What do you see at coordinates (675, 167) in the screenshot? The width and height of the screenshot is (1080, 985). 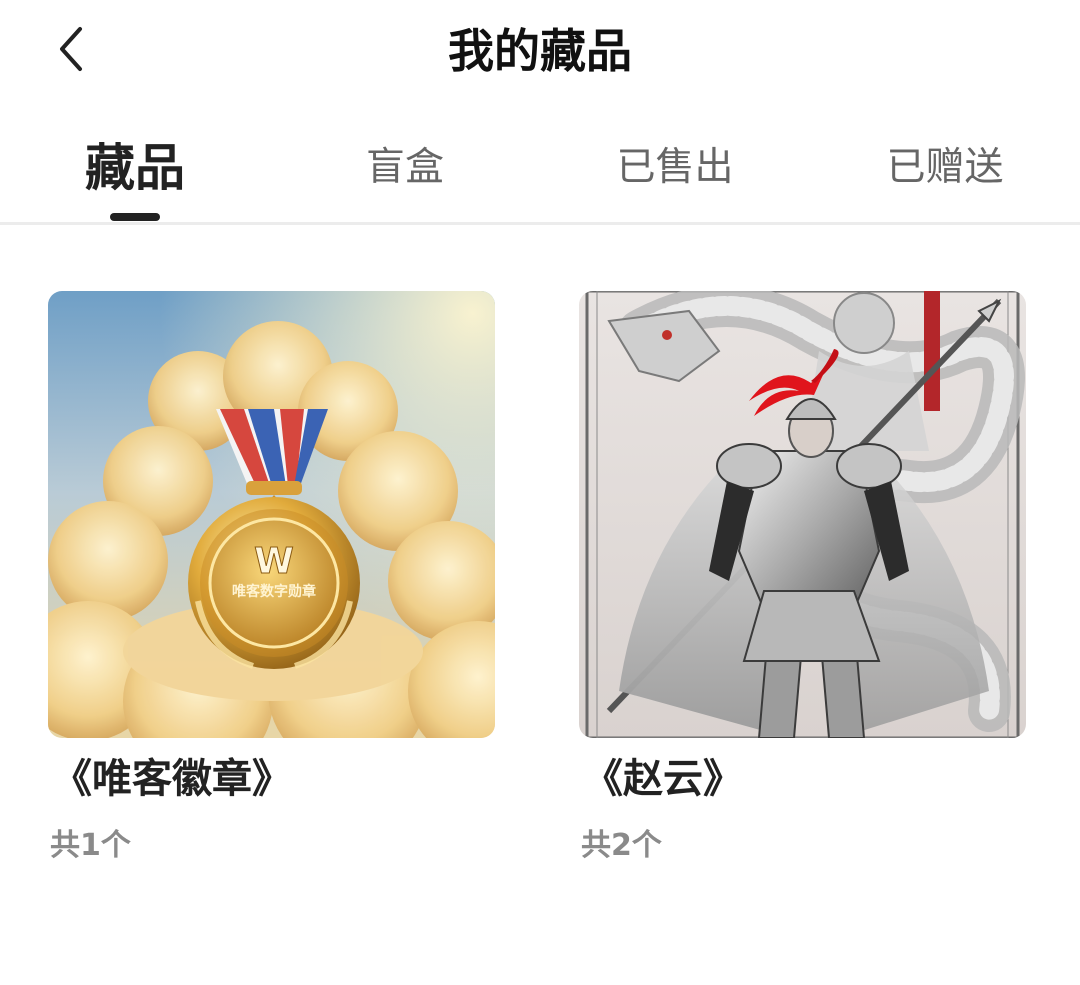 I see `tab-label: 已售出` at bounding box center [675, 167].